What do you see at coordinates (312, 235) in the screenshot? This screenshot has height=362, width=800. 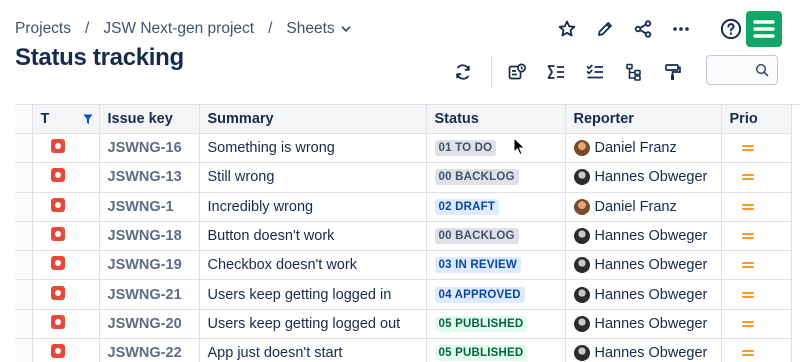 I see `cell-summary: Button doesn't work` at bounding box center [312, 235].